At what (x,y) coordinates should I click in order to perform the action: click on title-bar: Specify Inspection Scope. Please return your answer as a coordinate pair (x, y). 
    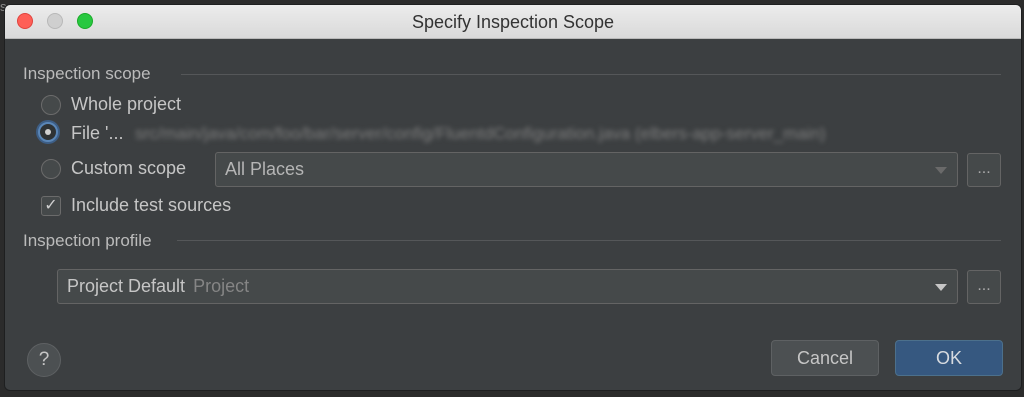
    Looking at the image, I should click on (513, 22).